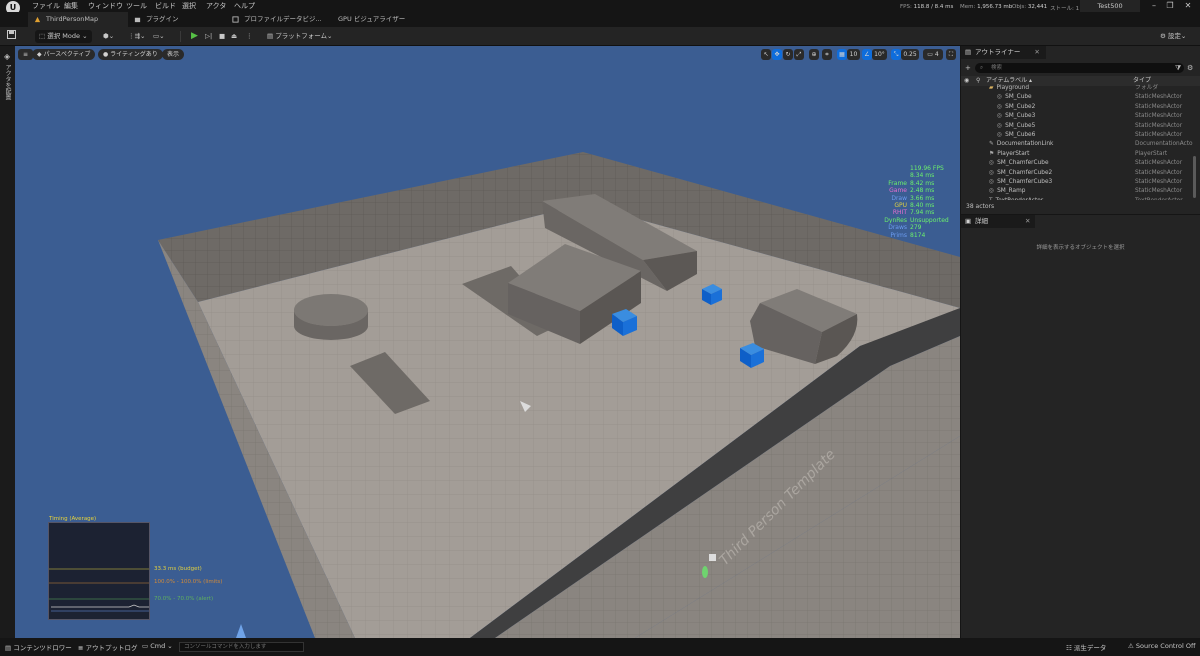 This screenshot has width=1200, height=656. Describe the element at coordinates (915, 220) in the screenshot. I see `perf-row: DynRes Unsupported` at that location.